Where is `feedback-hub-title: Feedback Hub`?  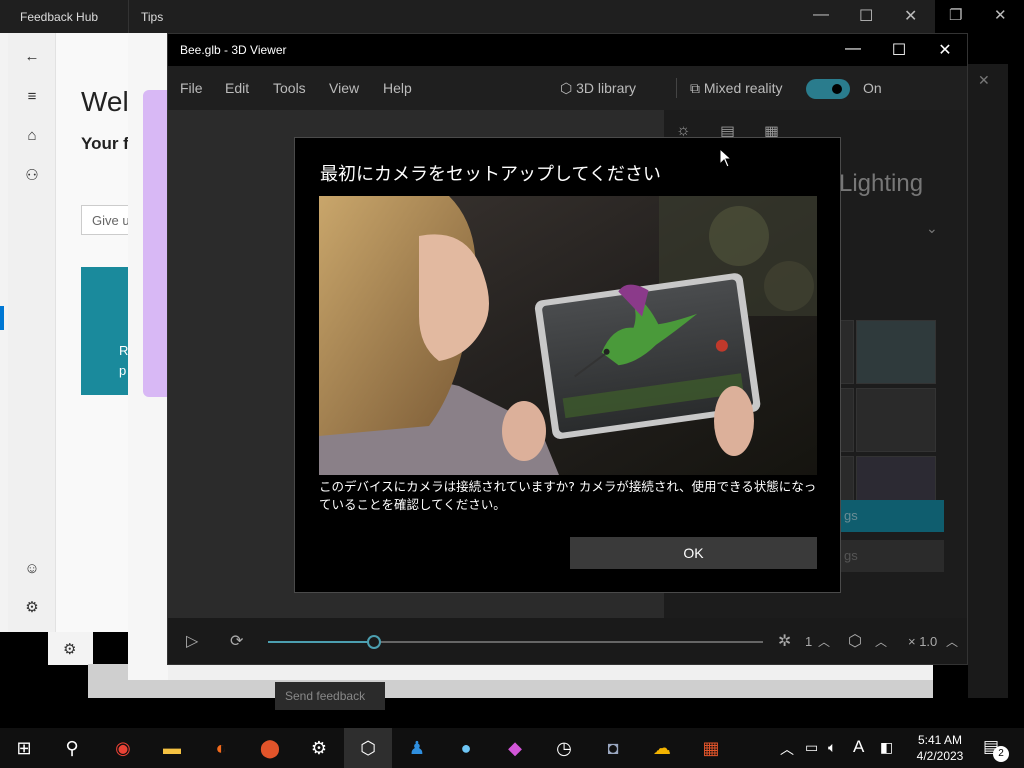 feedback-hub-title: Feedback Hub is located at coordinates (59, 17).